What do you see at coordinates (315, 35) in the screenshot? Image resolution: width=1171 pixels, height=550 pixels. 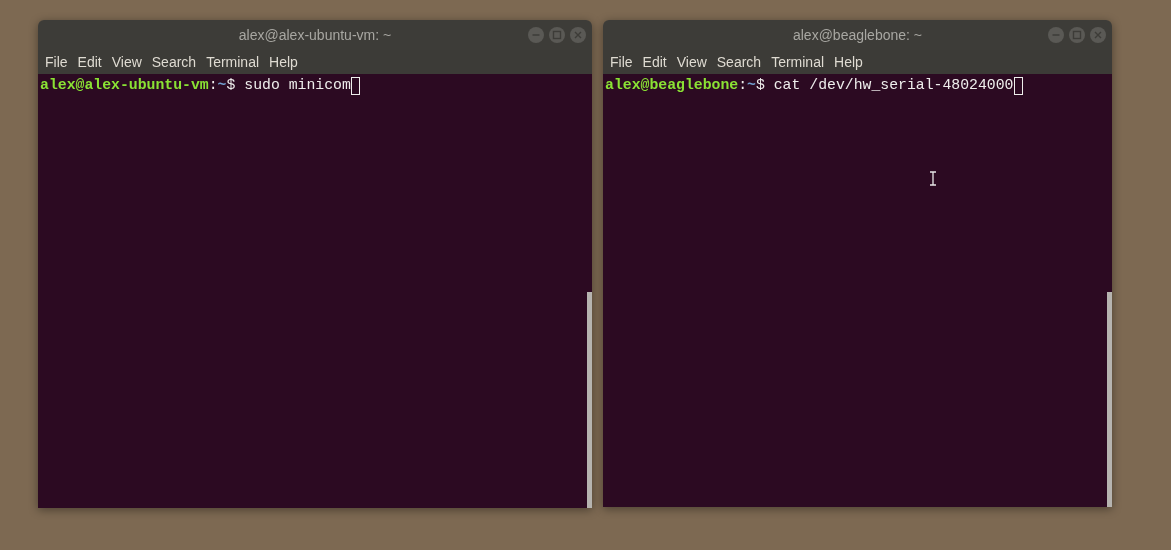 I see `window-title: alex@alex-ubuntu-vm: ~` at bounding box center [315, 35].